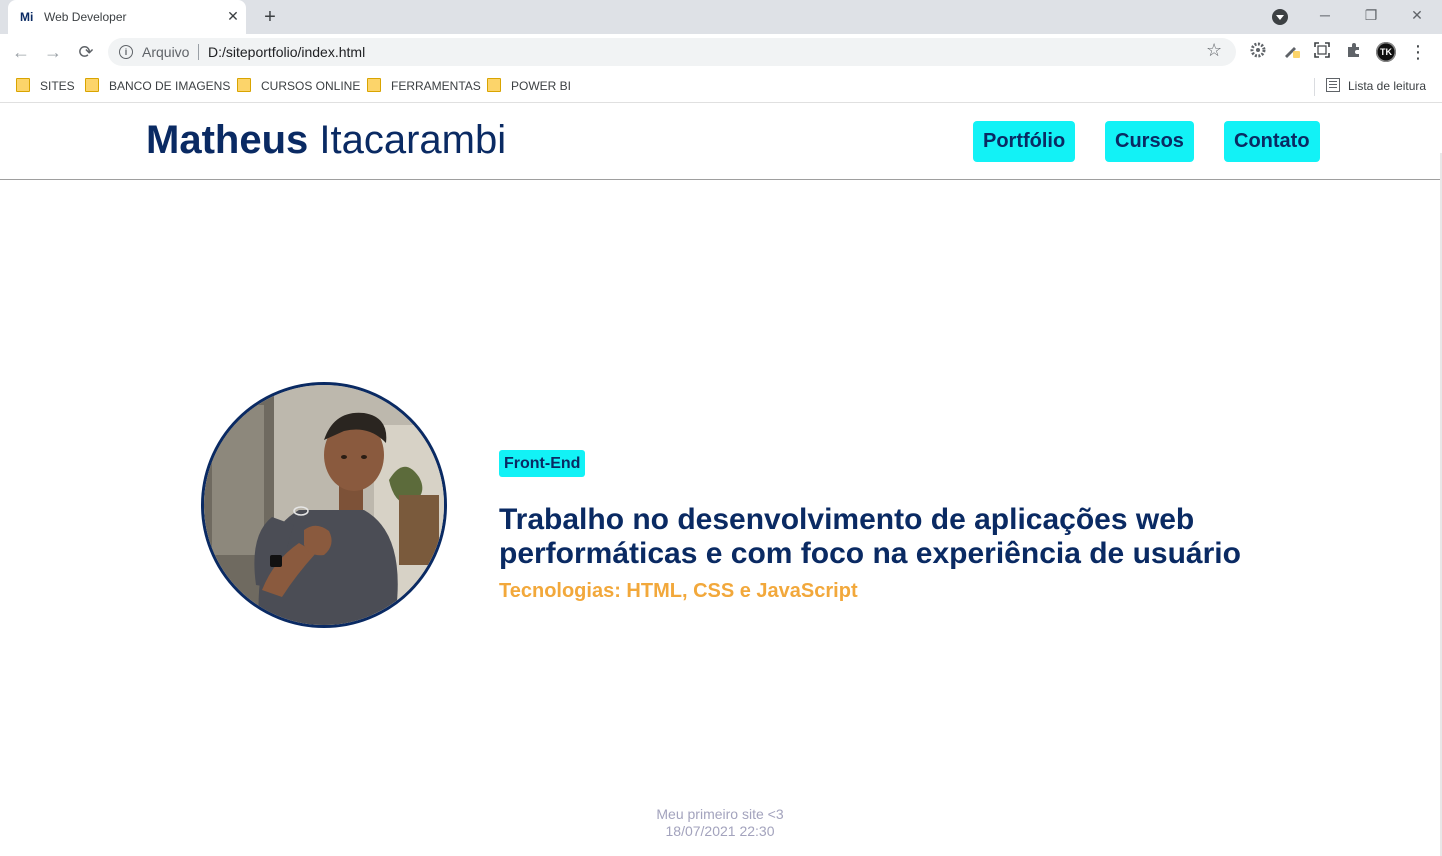 This screenshot has width=1442, height=856. What do you see at coordinates (53, 52) in the screenshot?
I see `forward-arrow-icon: →` at bounding box center [53, 52].